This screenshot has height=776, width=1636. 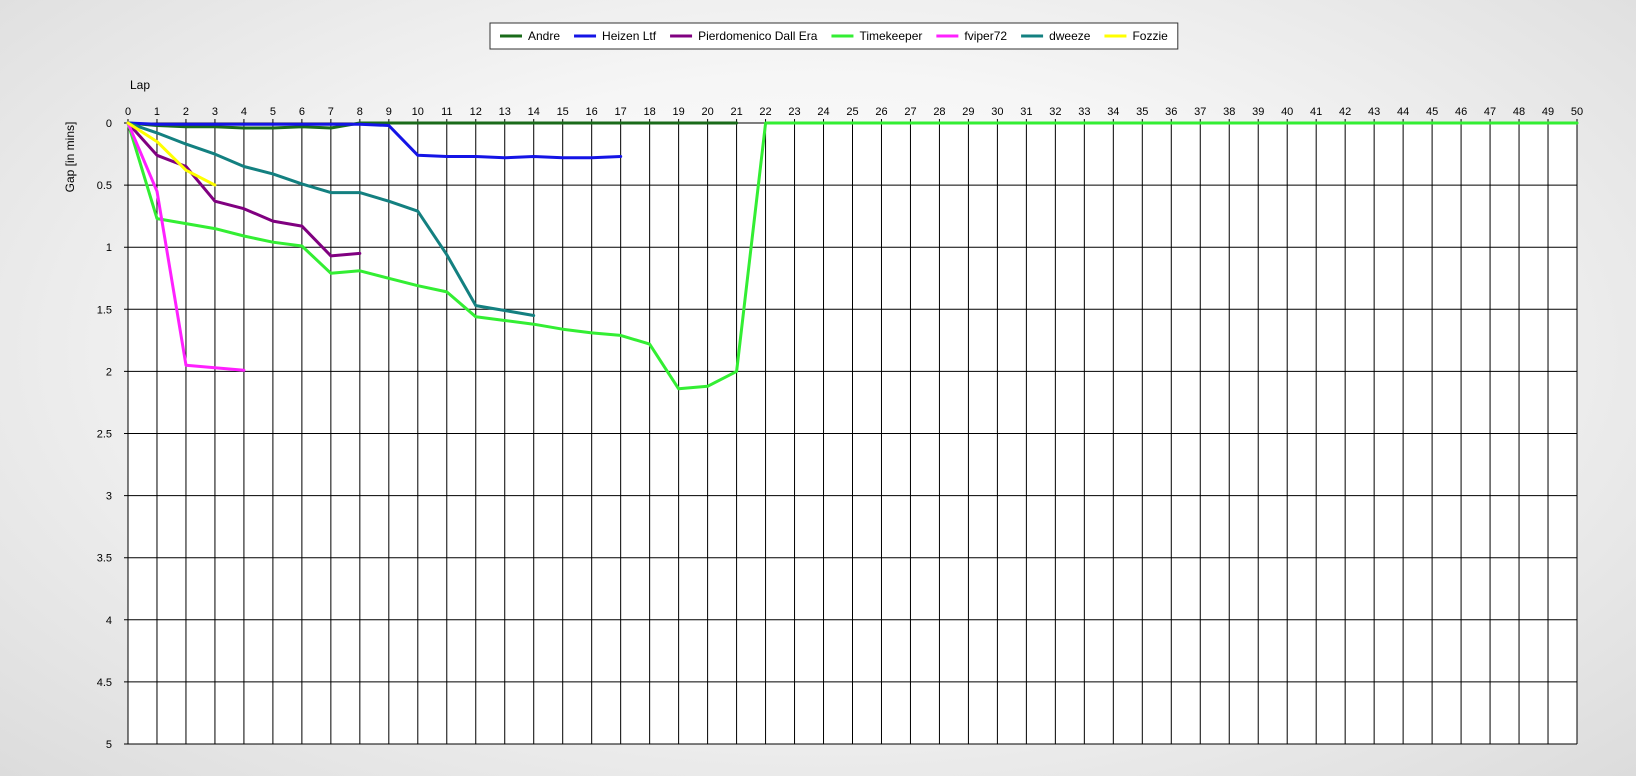 I want to click on x-tick-label: 15, so click(x=563, y=112).